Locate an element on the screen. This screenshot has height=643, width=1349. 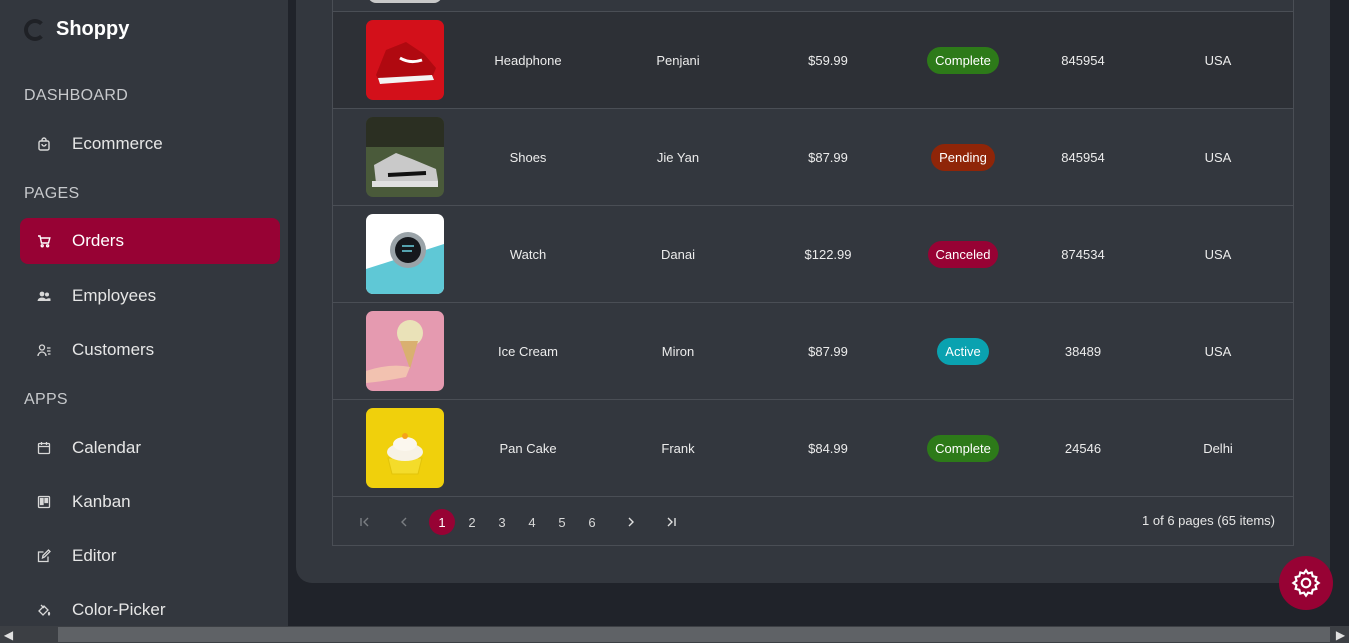
status-badge: Pending is located at coordinates (963, 157).